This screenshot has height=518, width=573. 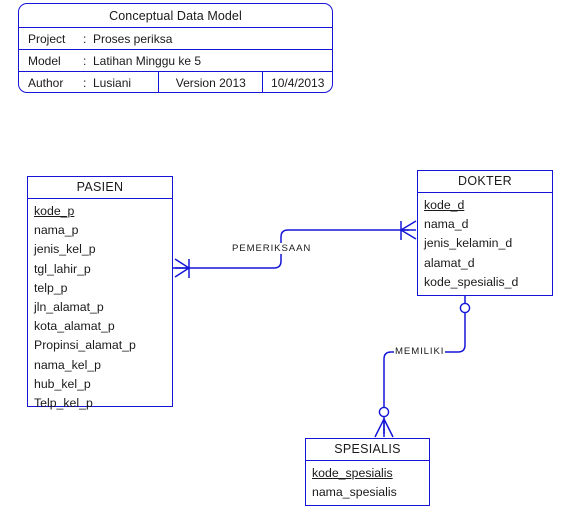 I want to click on relationship-label-memiliki: MEMILIKI, so click(x=420, y=351).